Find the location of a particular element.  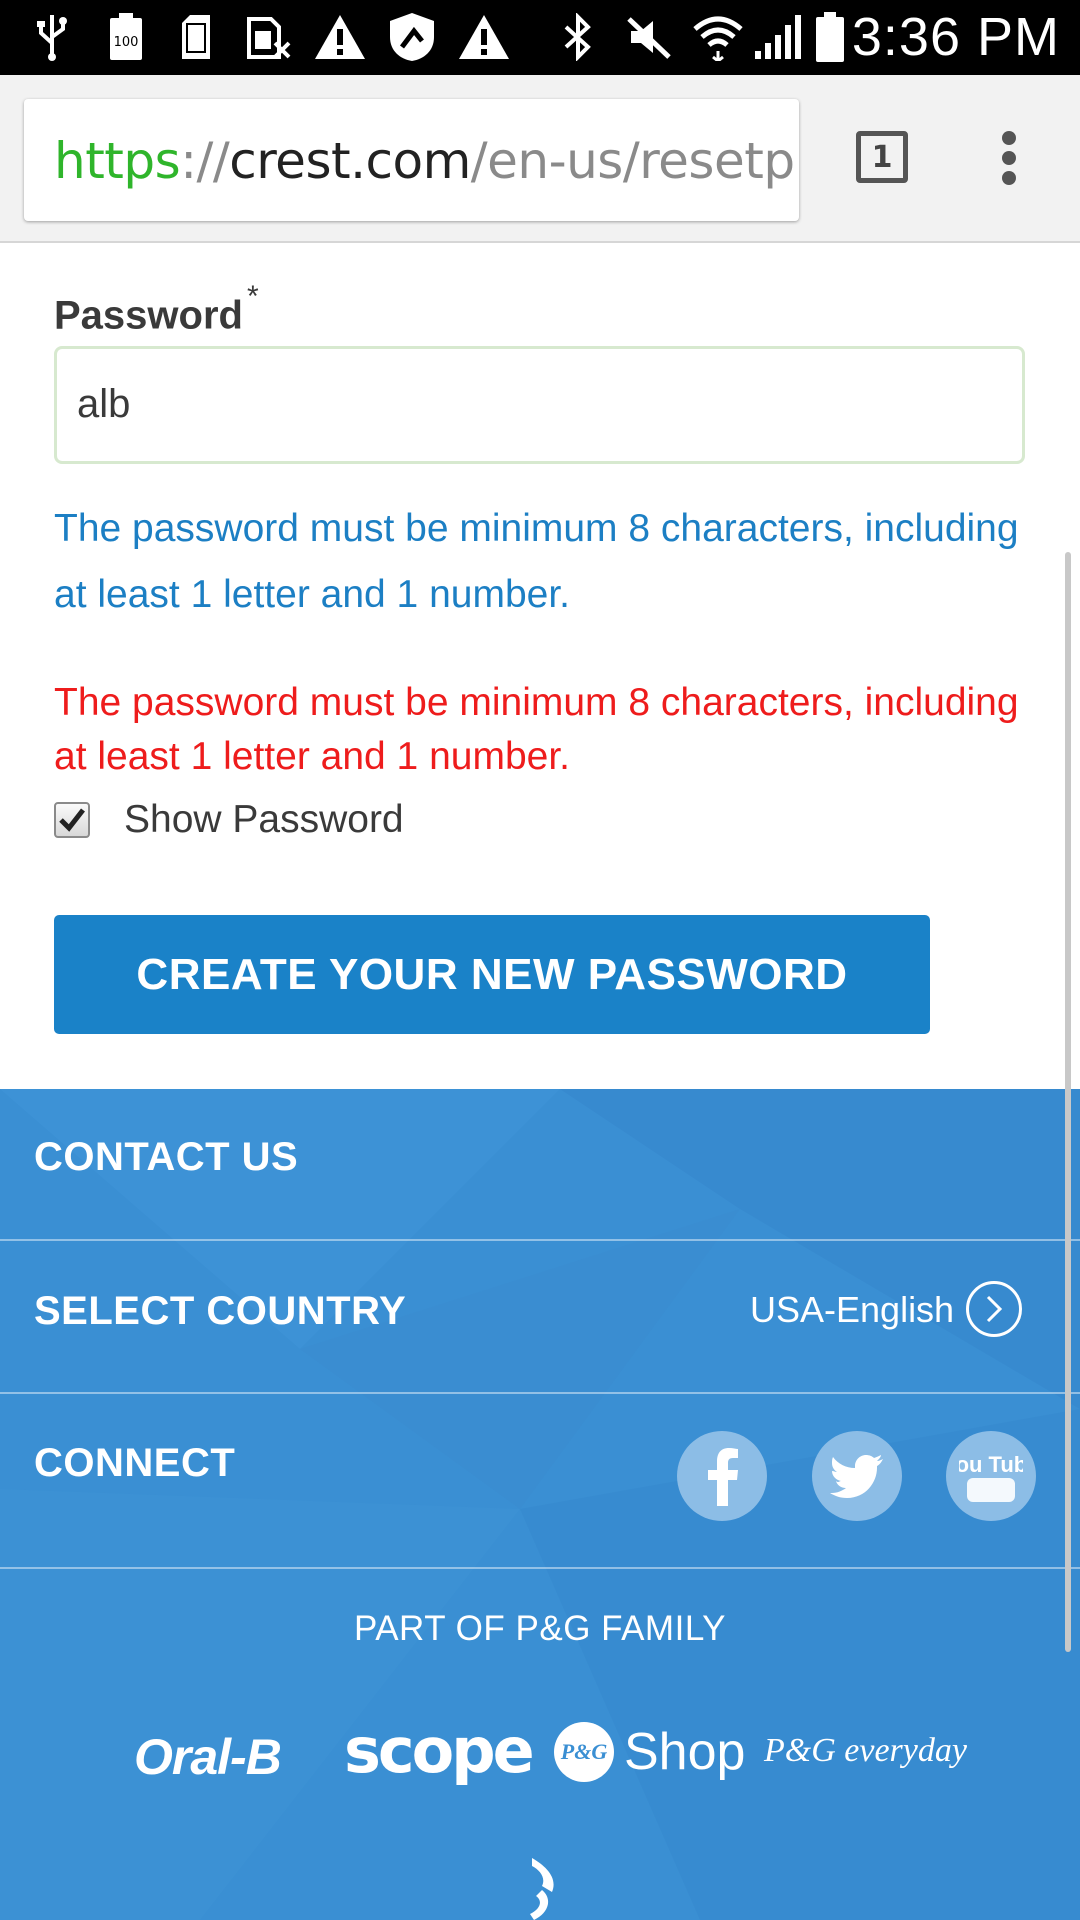

create-password-button-label: CREATE YOUR NEW PASSWORD is located at coordinates (492, 974).